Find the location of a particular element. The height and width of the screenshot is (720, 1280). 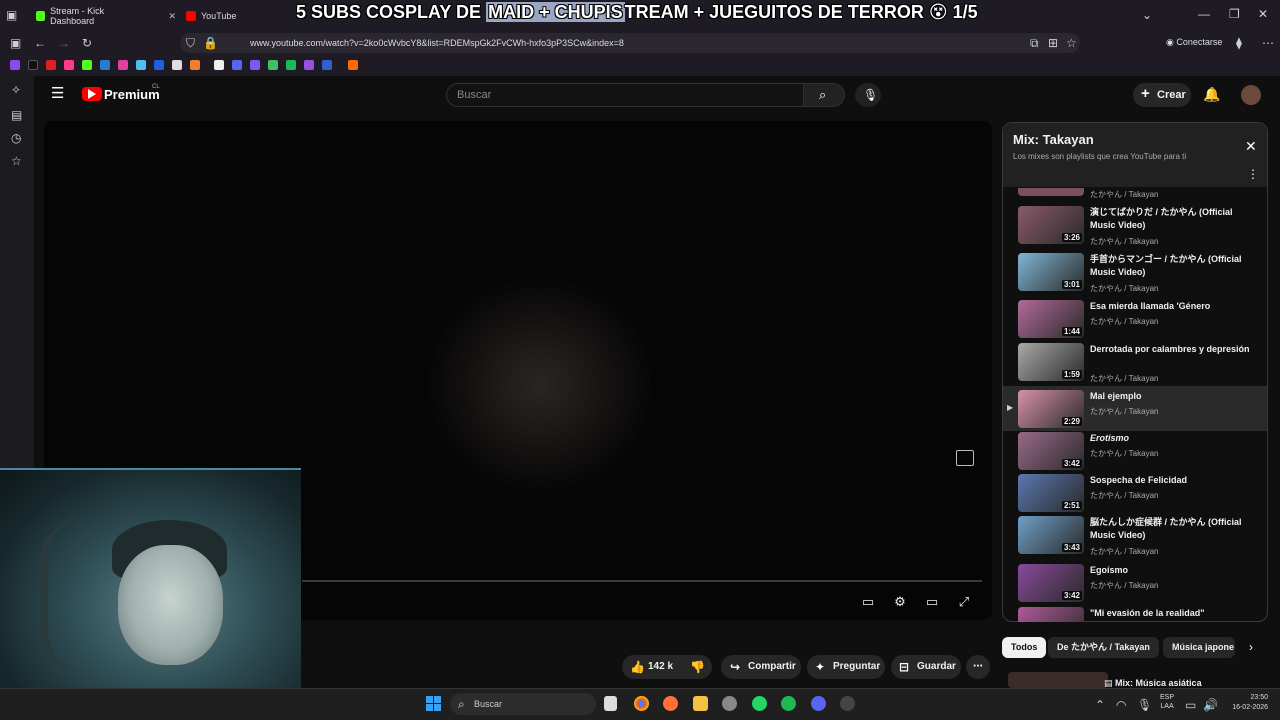

save-button: ⊟ Guardar is located at coordinates (926, 667).